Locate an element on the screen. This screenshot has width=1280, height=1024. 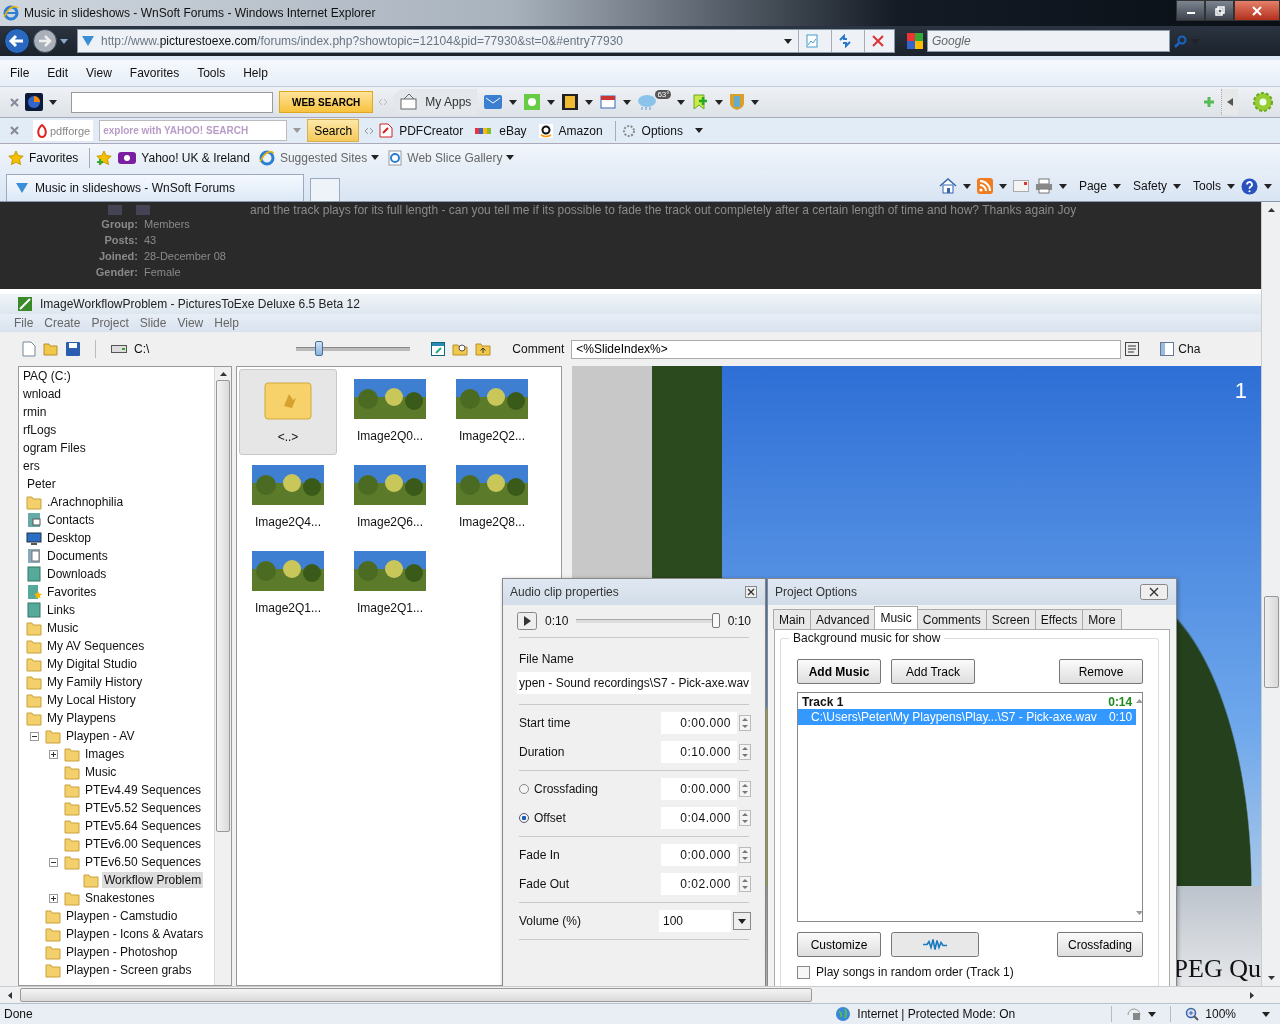
restore-icon is located at coordinates (1219, 10).